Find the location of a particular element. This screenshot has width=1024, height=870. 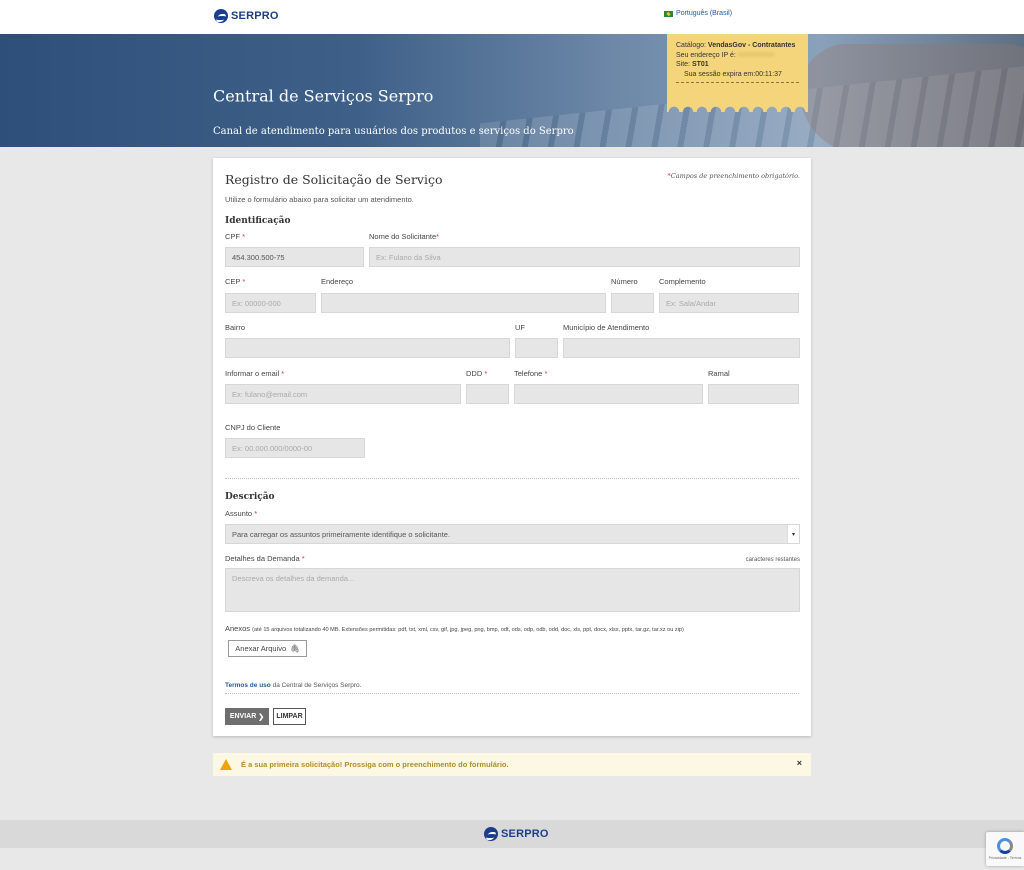

cpf-field: 454.300.500-75 is located at coordinates (294, 257).